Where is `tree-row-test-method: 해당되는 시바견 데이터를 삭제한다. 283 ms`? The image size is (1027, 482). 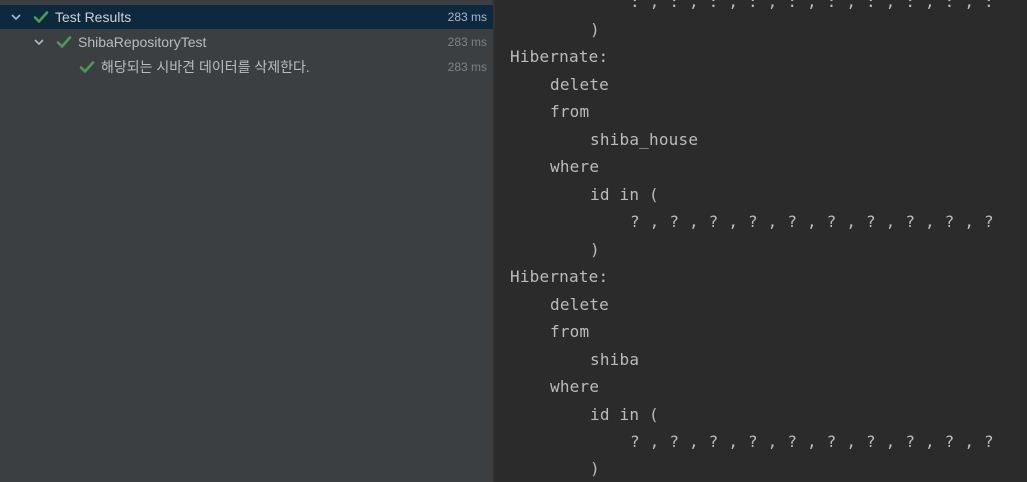
tree-row-test-method: 해당되는 시바견 데이터를 삭제한다. 283 ms is located at coordinates (246, 67).